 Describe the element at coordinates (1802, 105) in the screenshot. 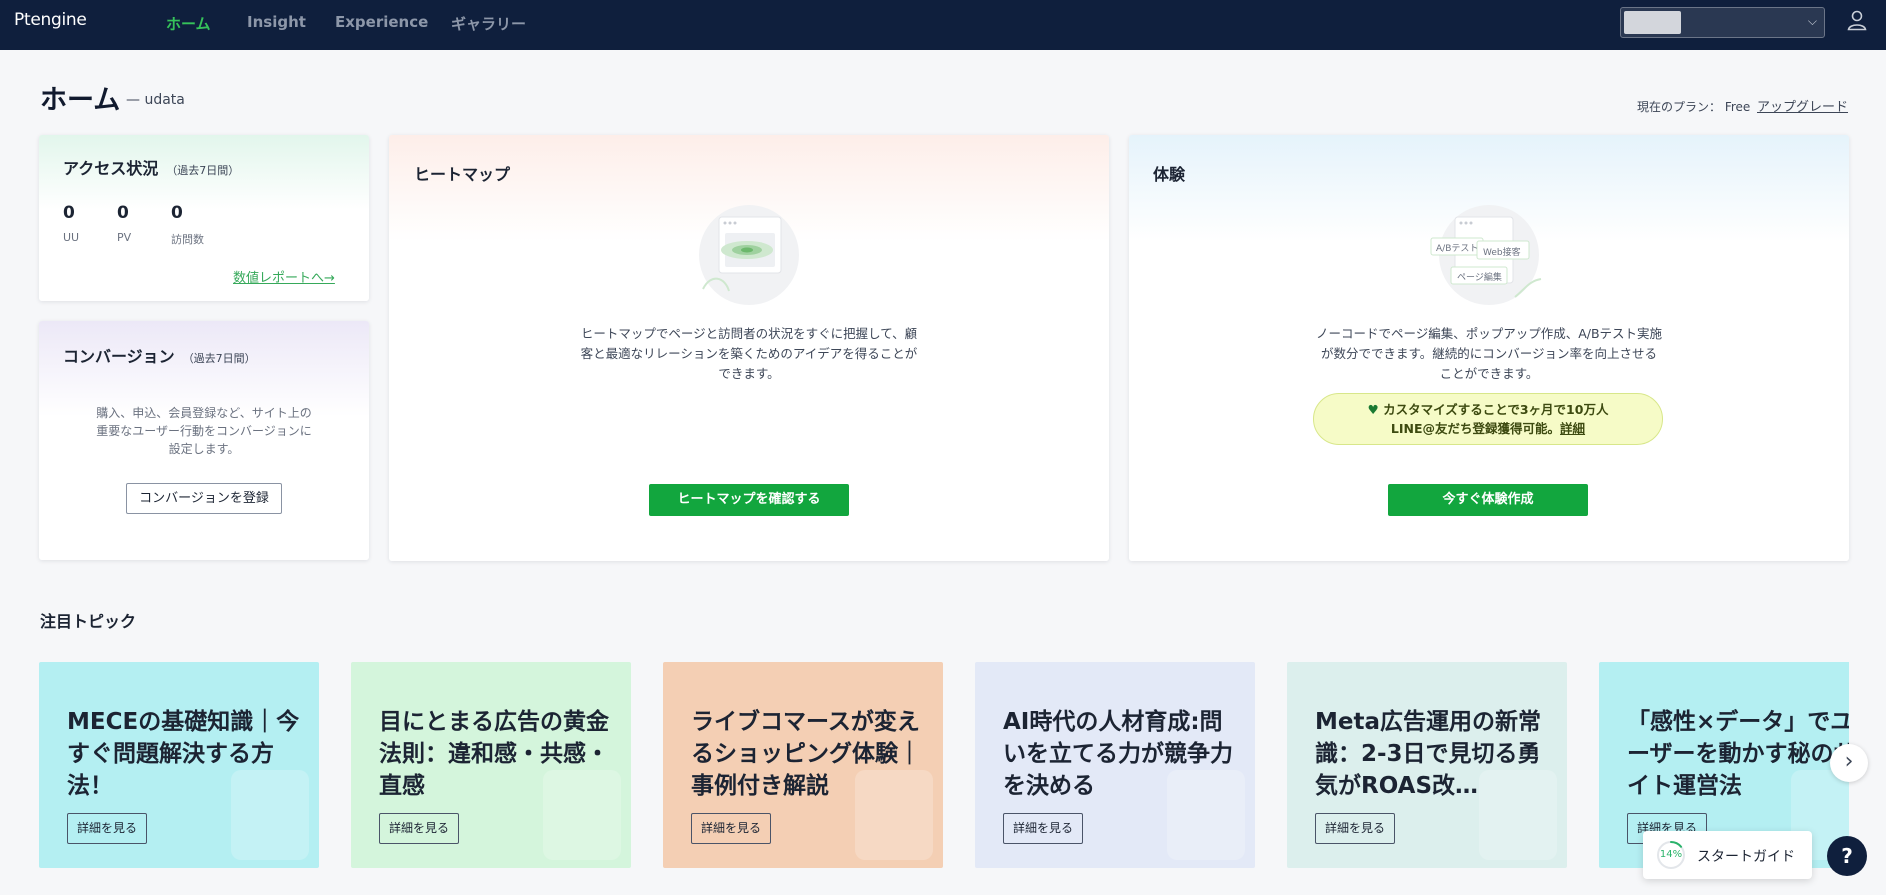

I see `upgrade-link: アップグレード` at that location.